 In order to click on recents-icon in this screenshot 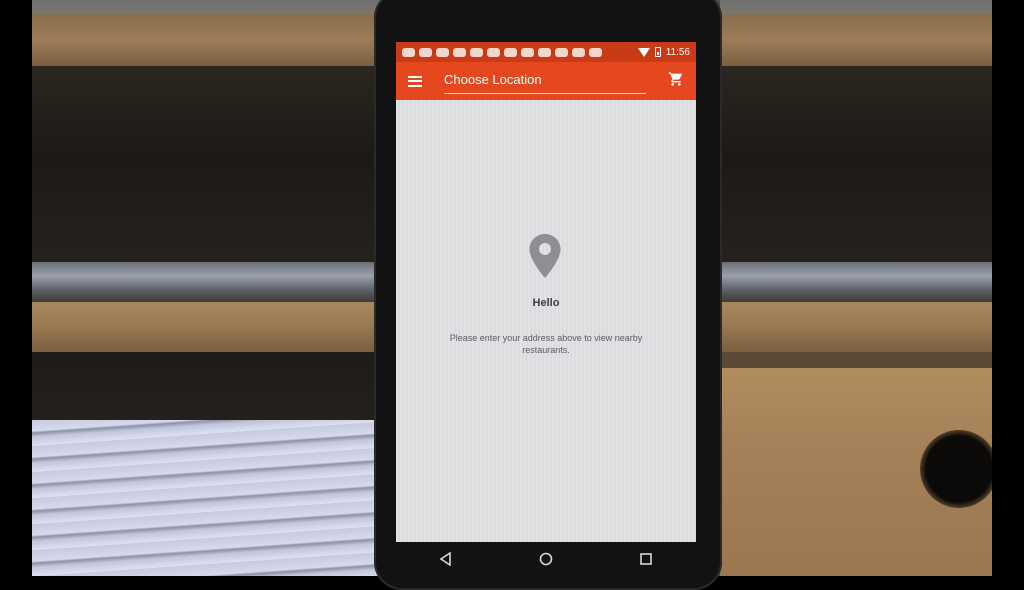, I will do `click(646, 559)`.